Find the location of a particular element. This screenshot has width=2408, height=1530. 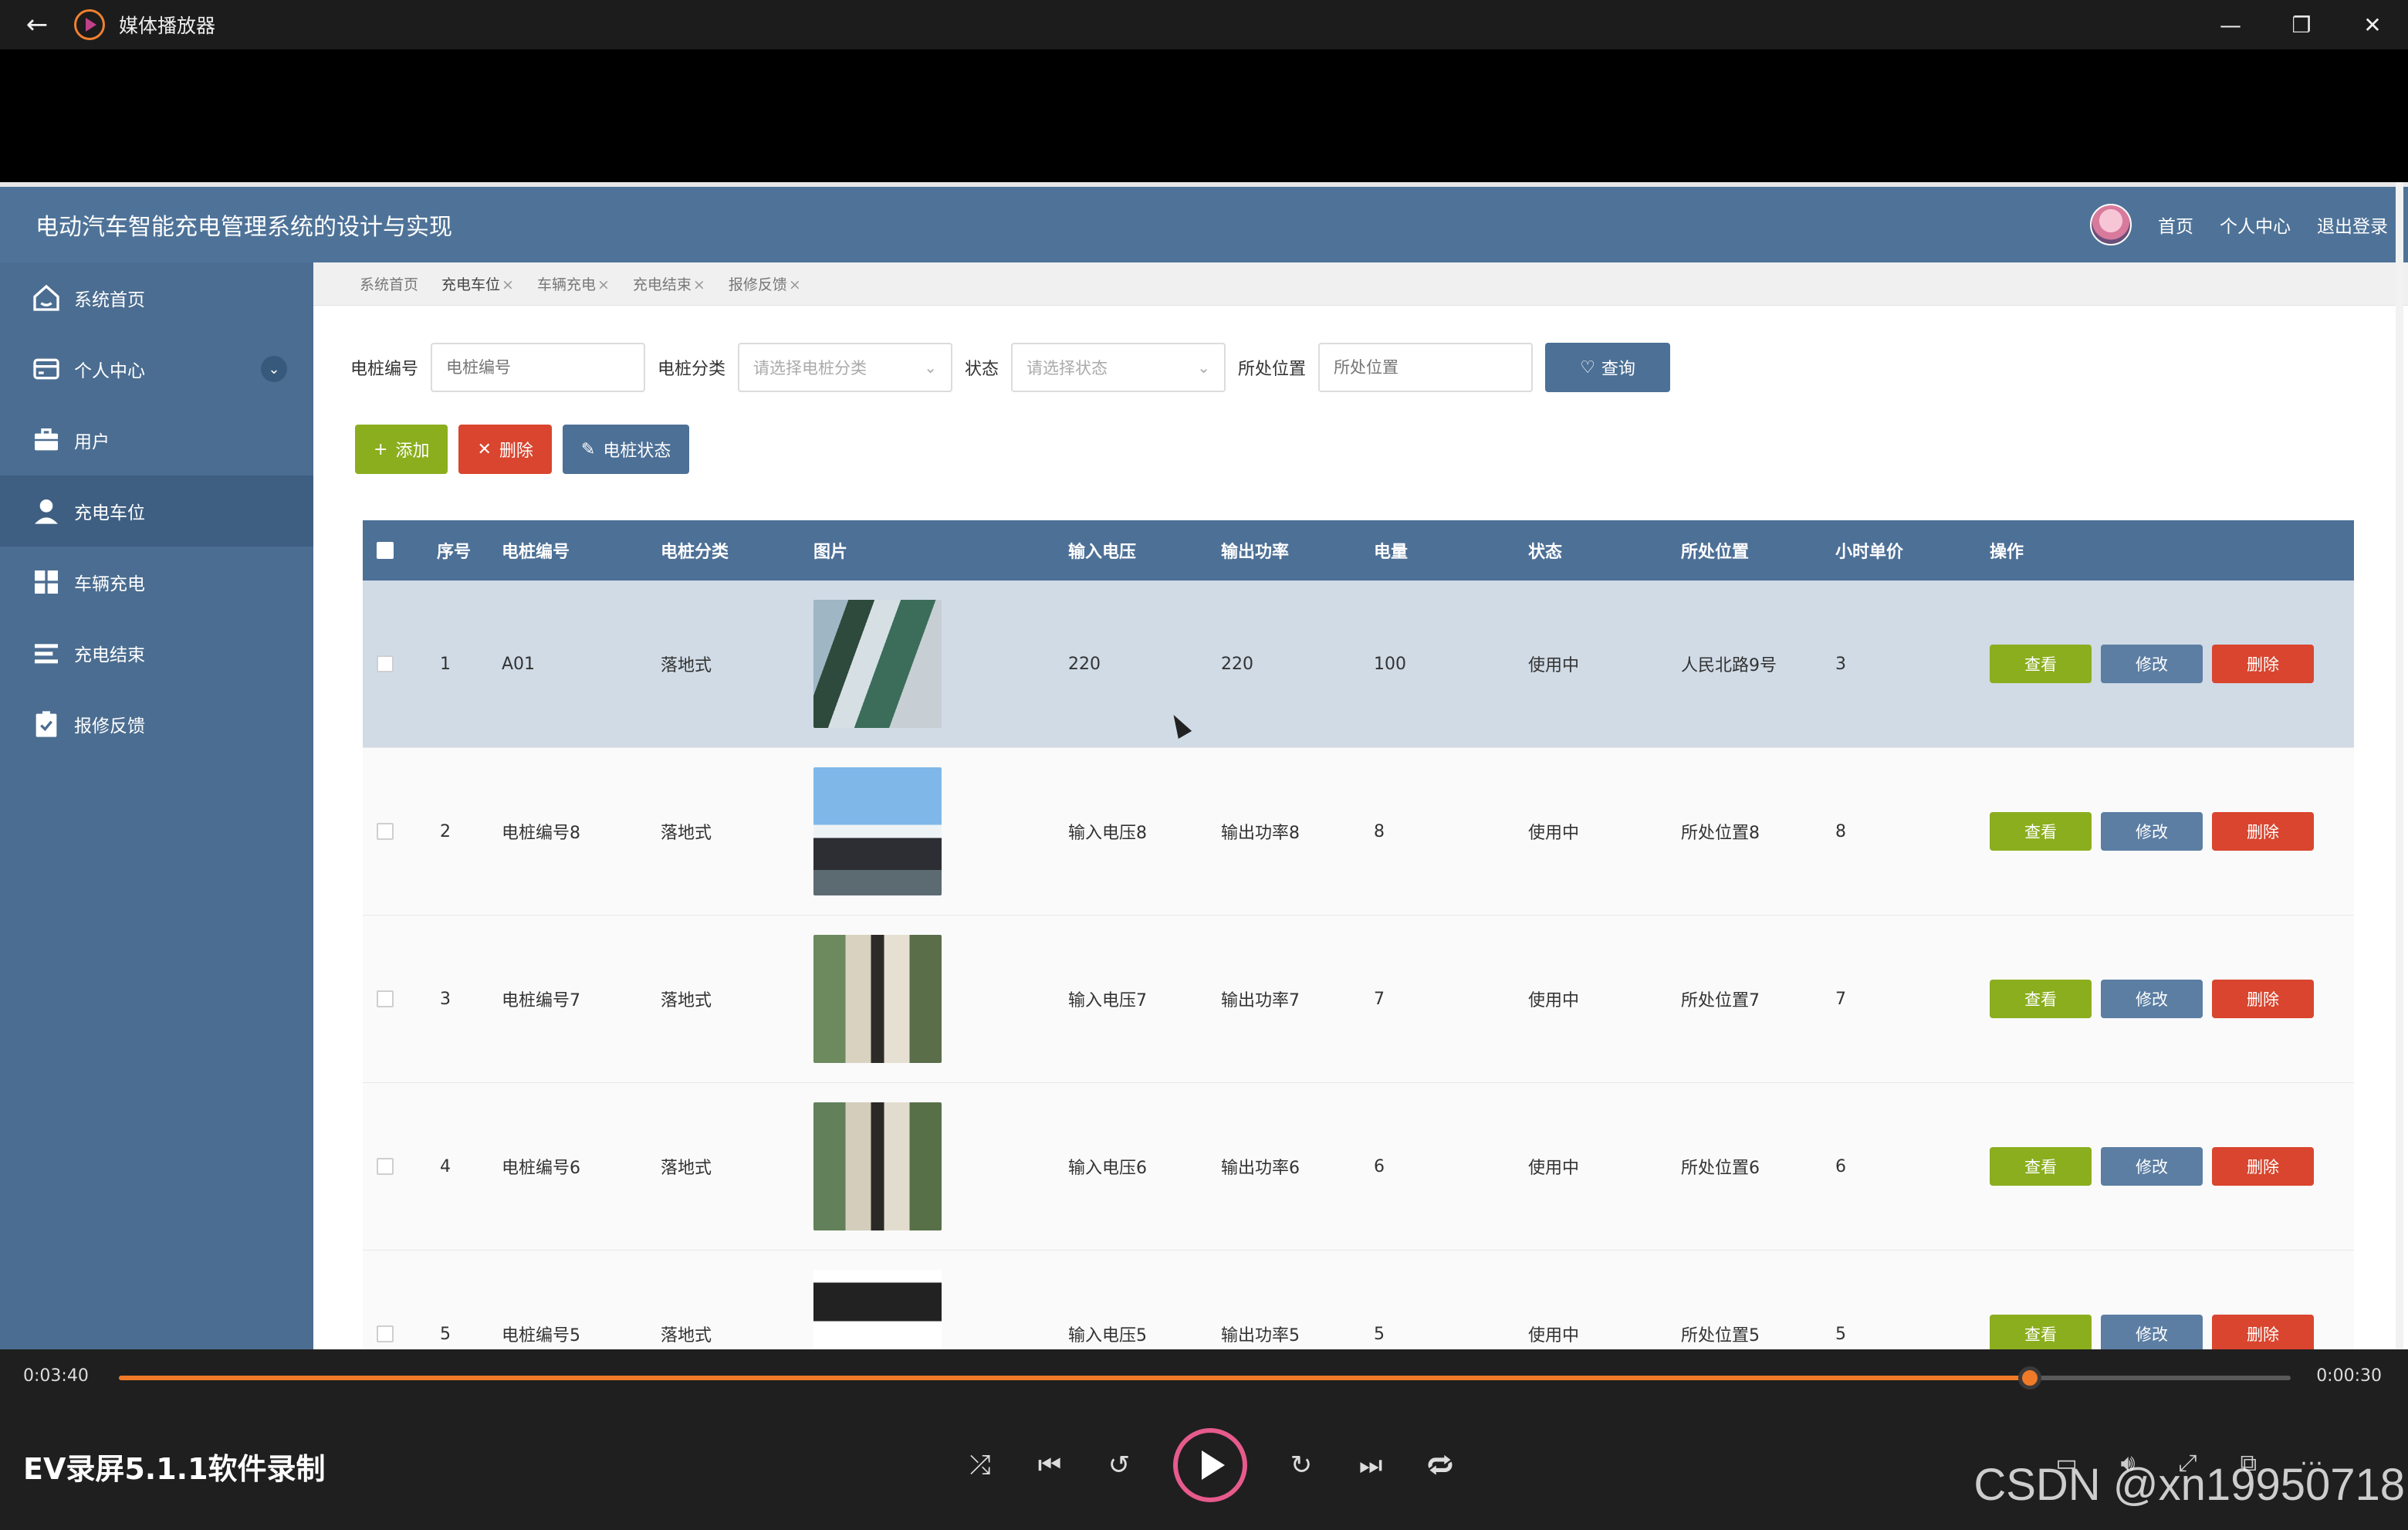

sidebar-item-charging-spot: 充电车位 is located at coordinates (156, 511).